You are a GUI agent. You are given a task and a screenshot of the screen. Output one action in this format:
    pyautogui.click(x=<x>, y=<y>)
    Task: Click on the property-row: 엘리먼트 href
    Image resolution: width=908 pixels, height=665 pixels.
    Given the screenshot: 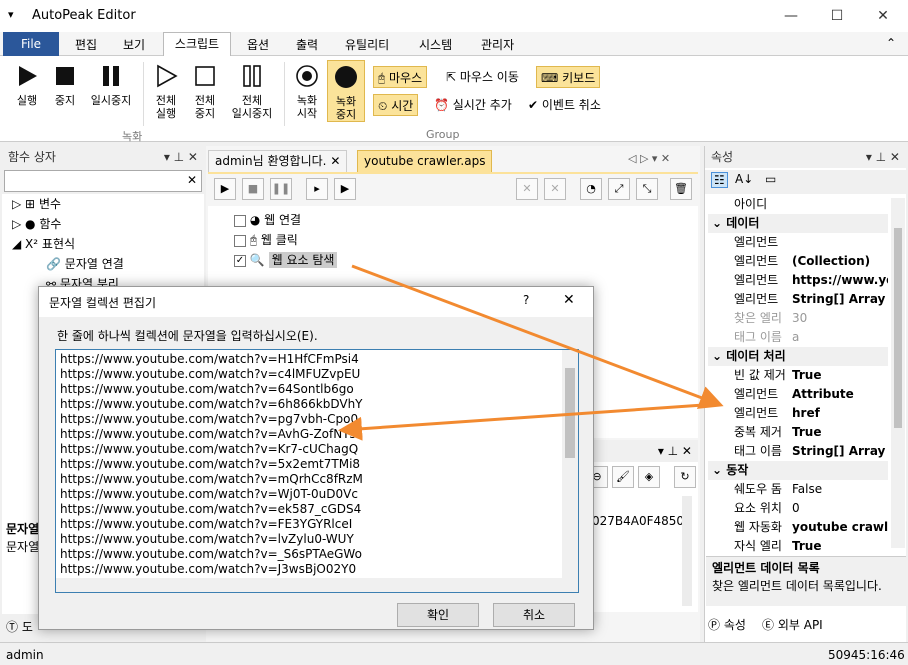 What is the action you would take?
    pyautogui.click(x=798, y=413)
    